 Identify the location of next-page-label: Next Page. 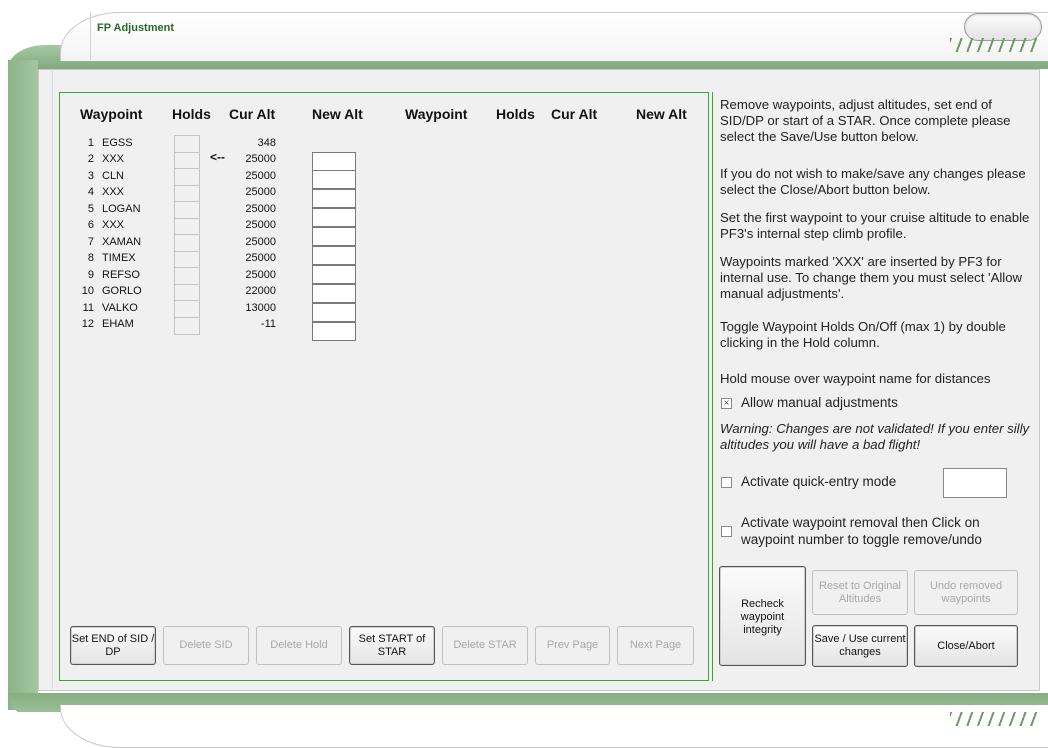
(655, 645).